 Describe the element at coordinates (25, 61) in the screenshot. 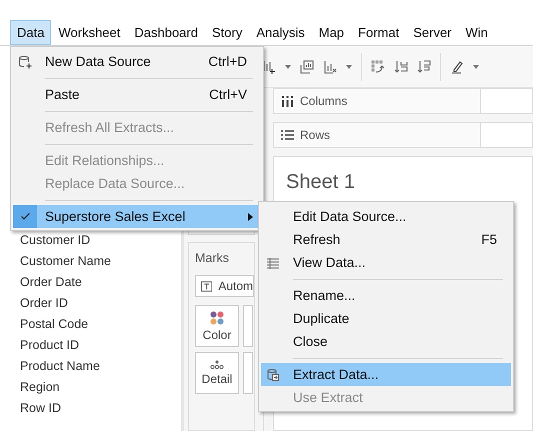

I see `database-plus-icon` at that location.